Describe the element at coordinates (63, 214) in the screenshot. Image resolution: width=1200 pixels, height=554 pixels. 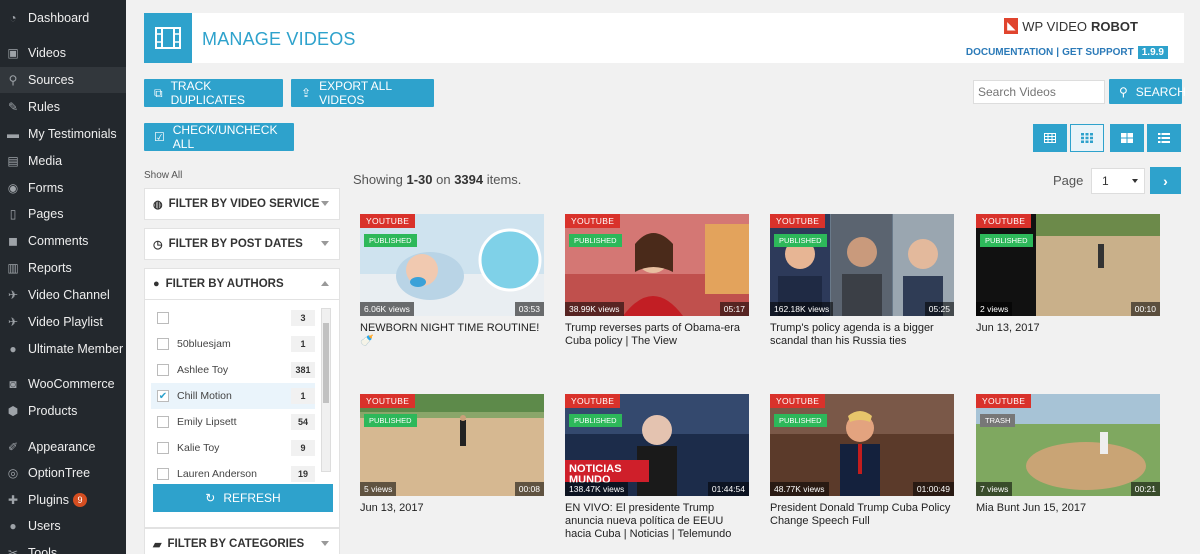
I see `sidebar-item-pages: ▯ Pages` at that location.